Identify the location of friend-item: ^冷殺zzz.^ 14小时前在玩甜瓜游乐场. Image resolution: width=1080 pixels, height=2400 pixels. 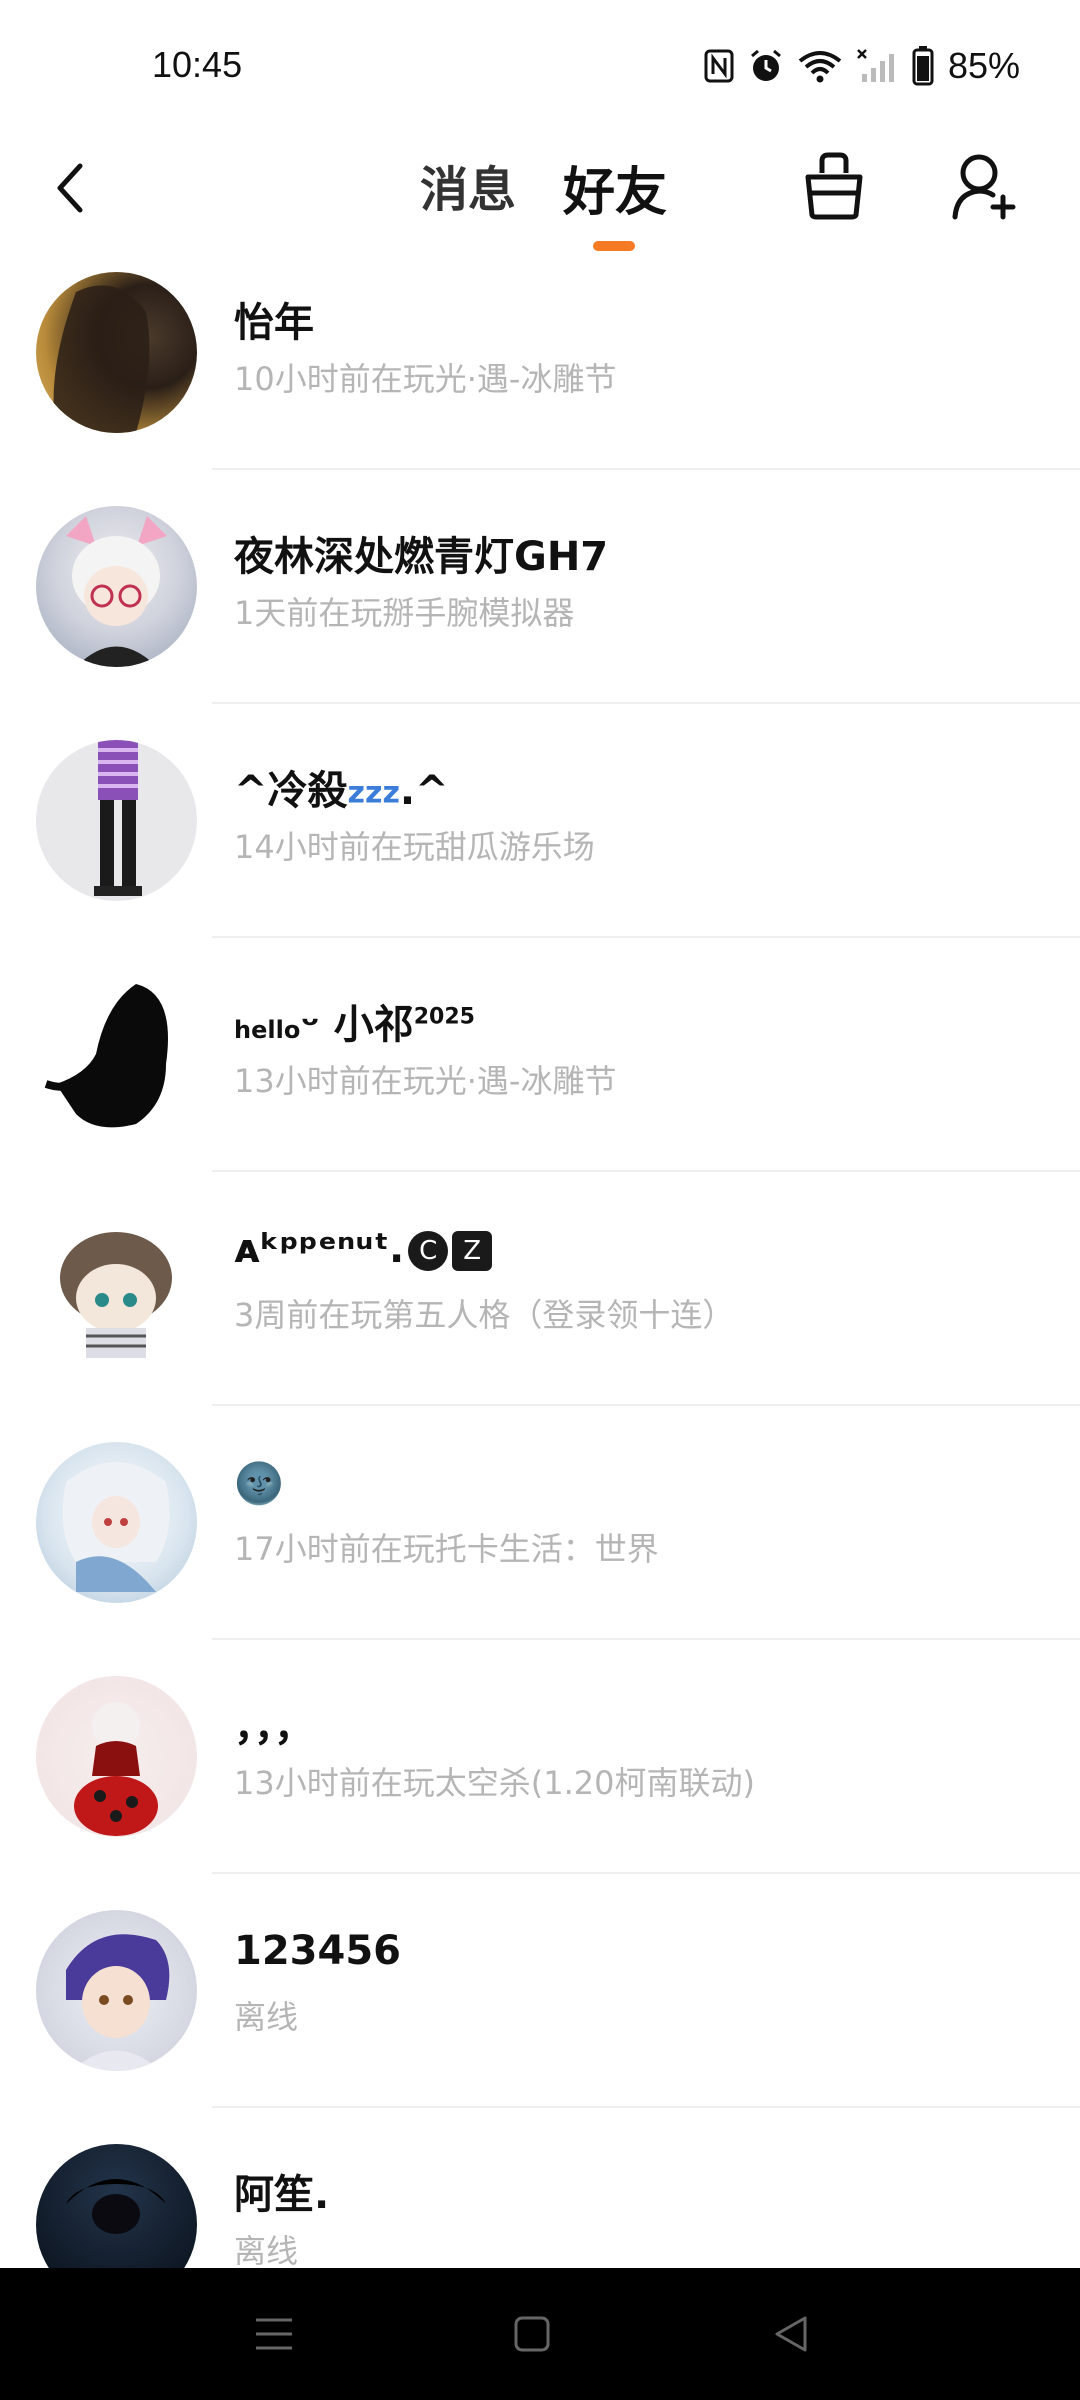
(540, 847).